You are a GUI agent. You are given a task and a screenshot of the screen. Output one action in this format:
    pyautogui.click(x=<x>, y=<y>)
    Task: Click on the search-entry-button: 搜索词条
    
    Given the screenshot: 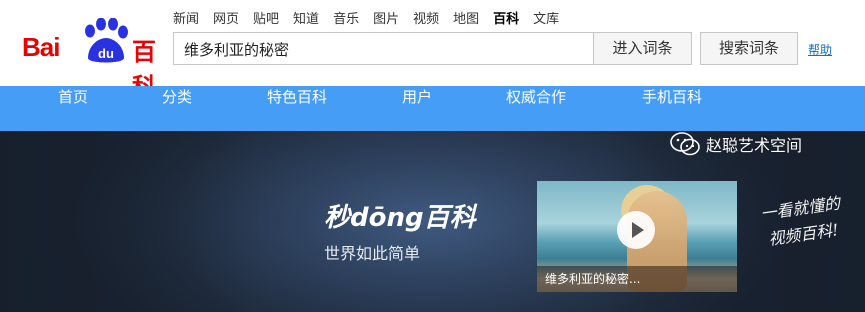 What is the action you would take?
    pyautogui.click(x=749, y=48)
    